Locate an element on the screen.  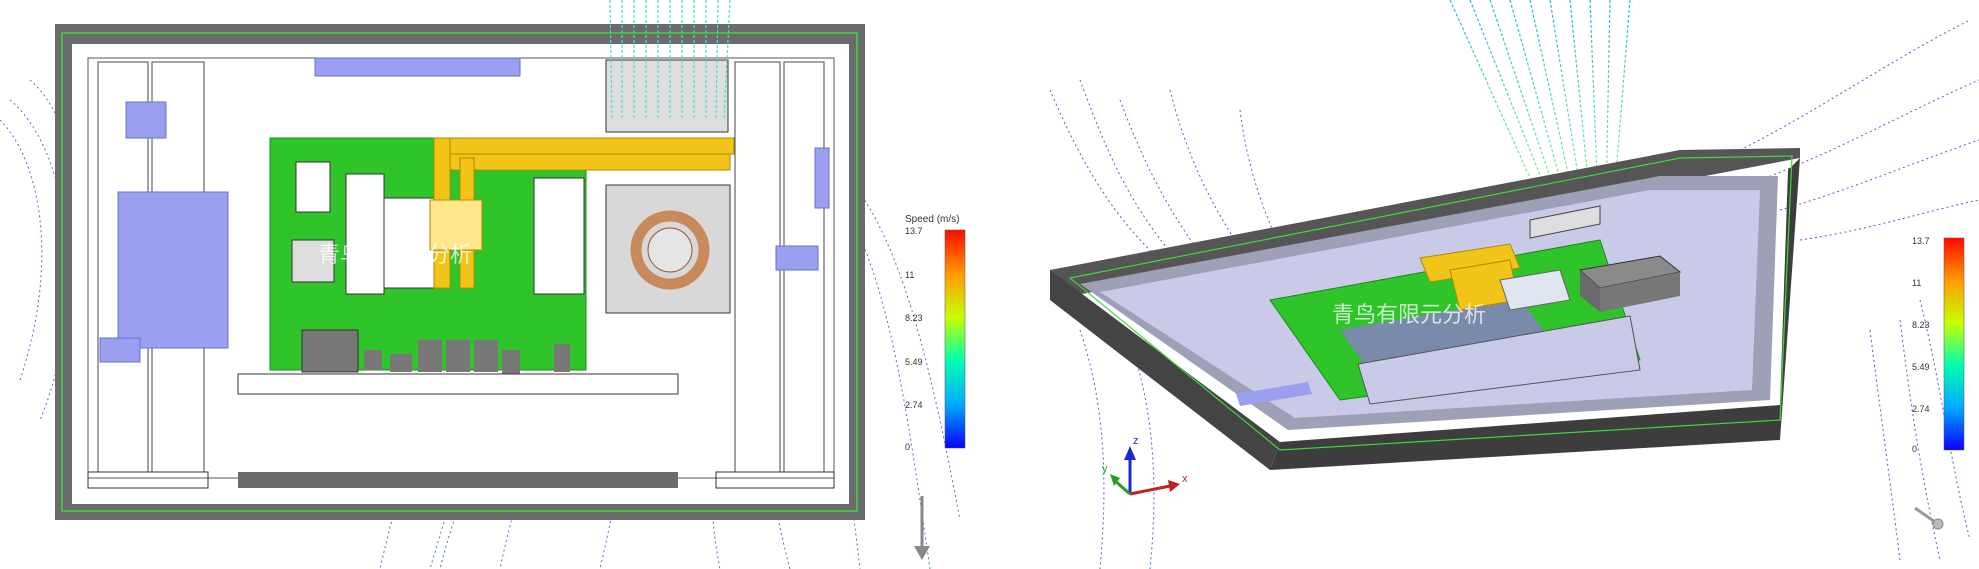
triad-y-label: y is located at coordinates (1105, 469).